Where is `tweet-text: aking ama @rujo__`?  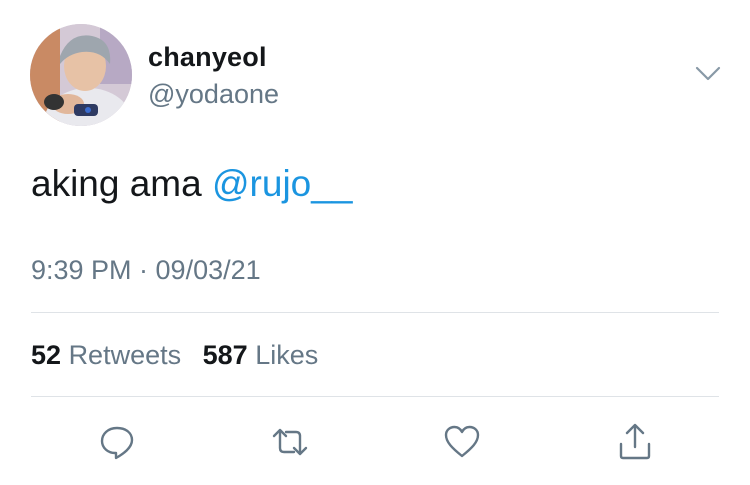
tweet-text: aking ama @rujo__ is located at coordinates (191, 184).